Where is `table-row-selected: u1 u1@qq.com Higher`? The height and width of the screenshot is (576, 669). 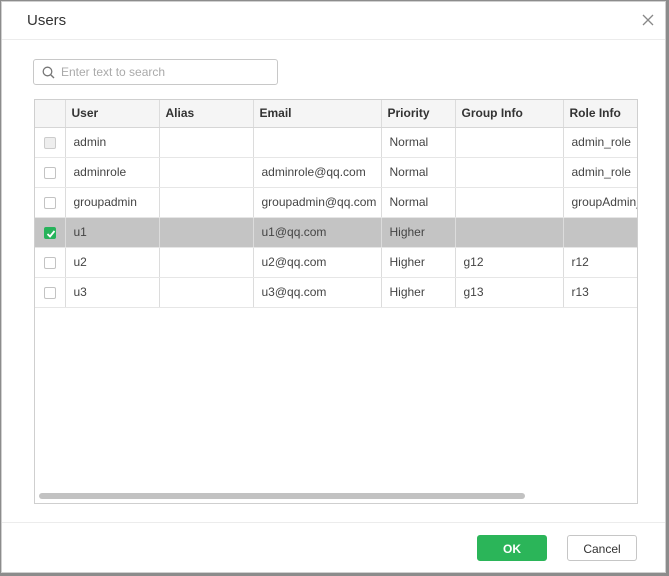 table-row-selected: u1 u1@qq.com Higher is located at coordinates (336, 232).